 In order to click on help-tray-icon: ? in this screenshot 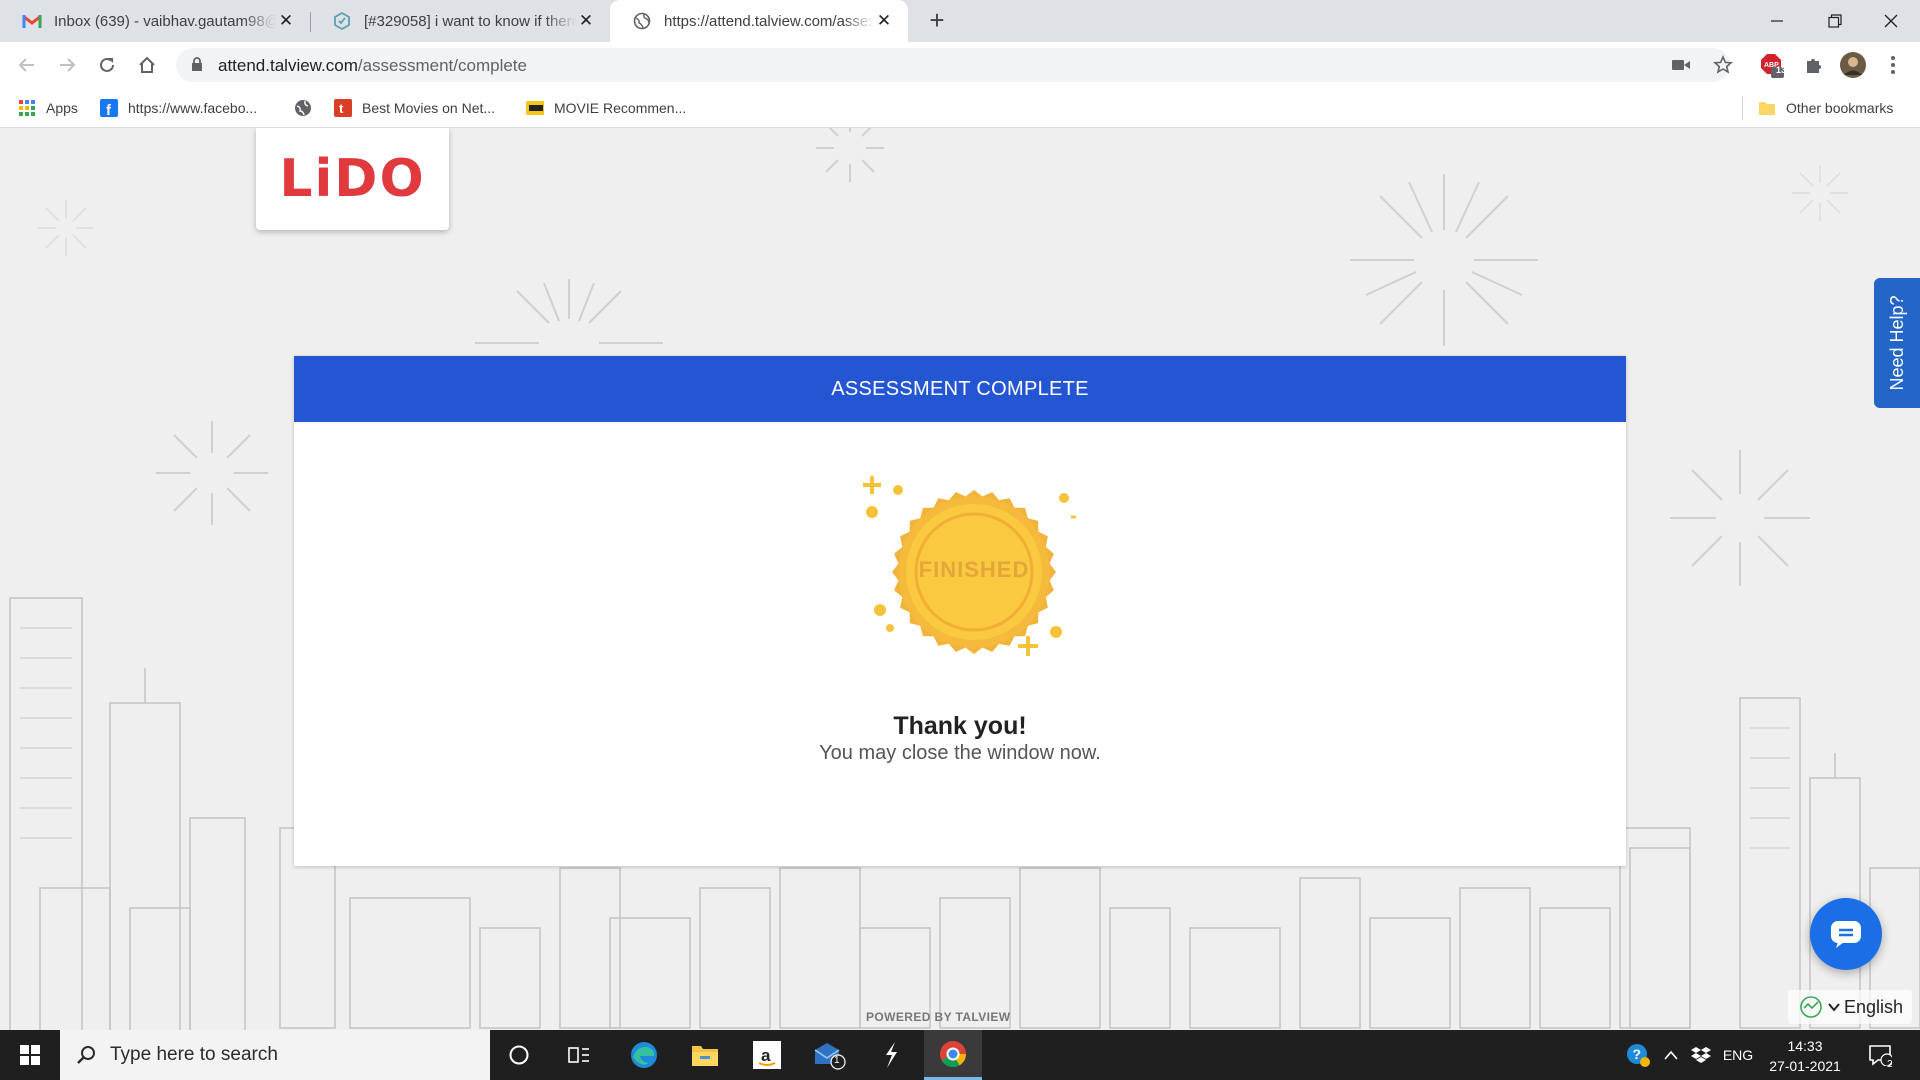, I will do `click(1638, 1055)`.